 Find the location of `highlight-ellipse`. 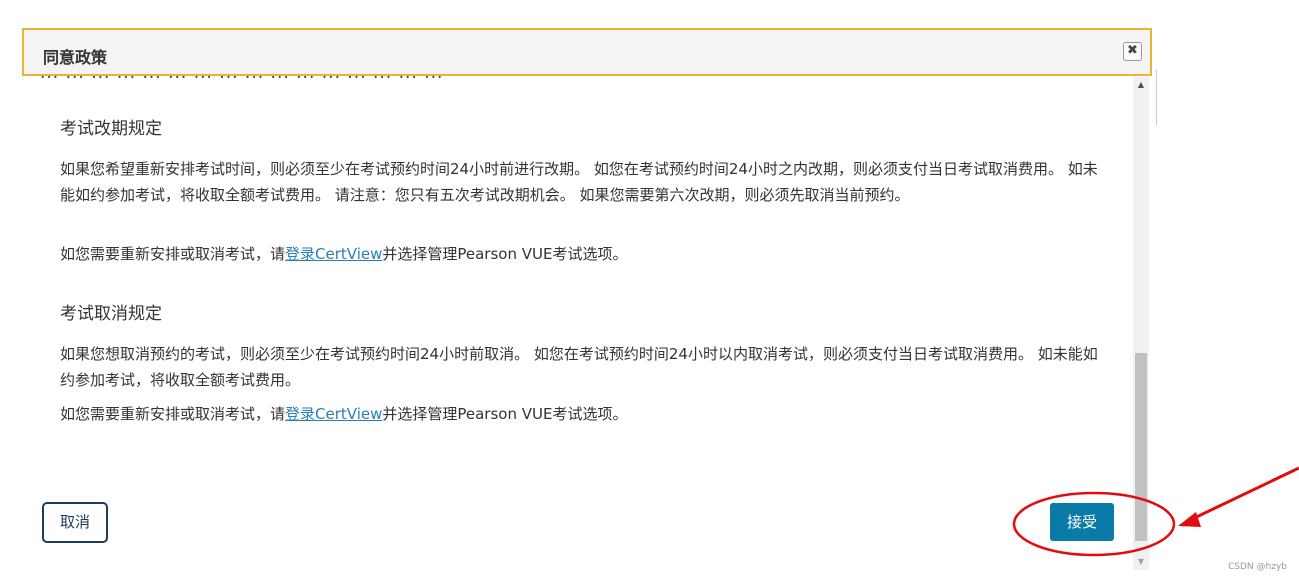

highlight-ellipse is located at coordinates (1094, 524).